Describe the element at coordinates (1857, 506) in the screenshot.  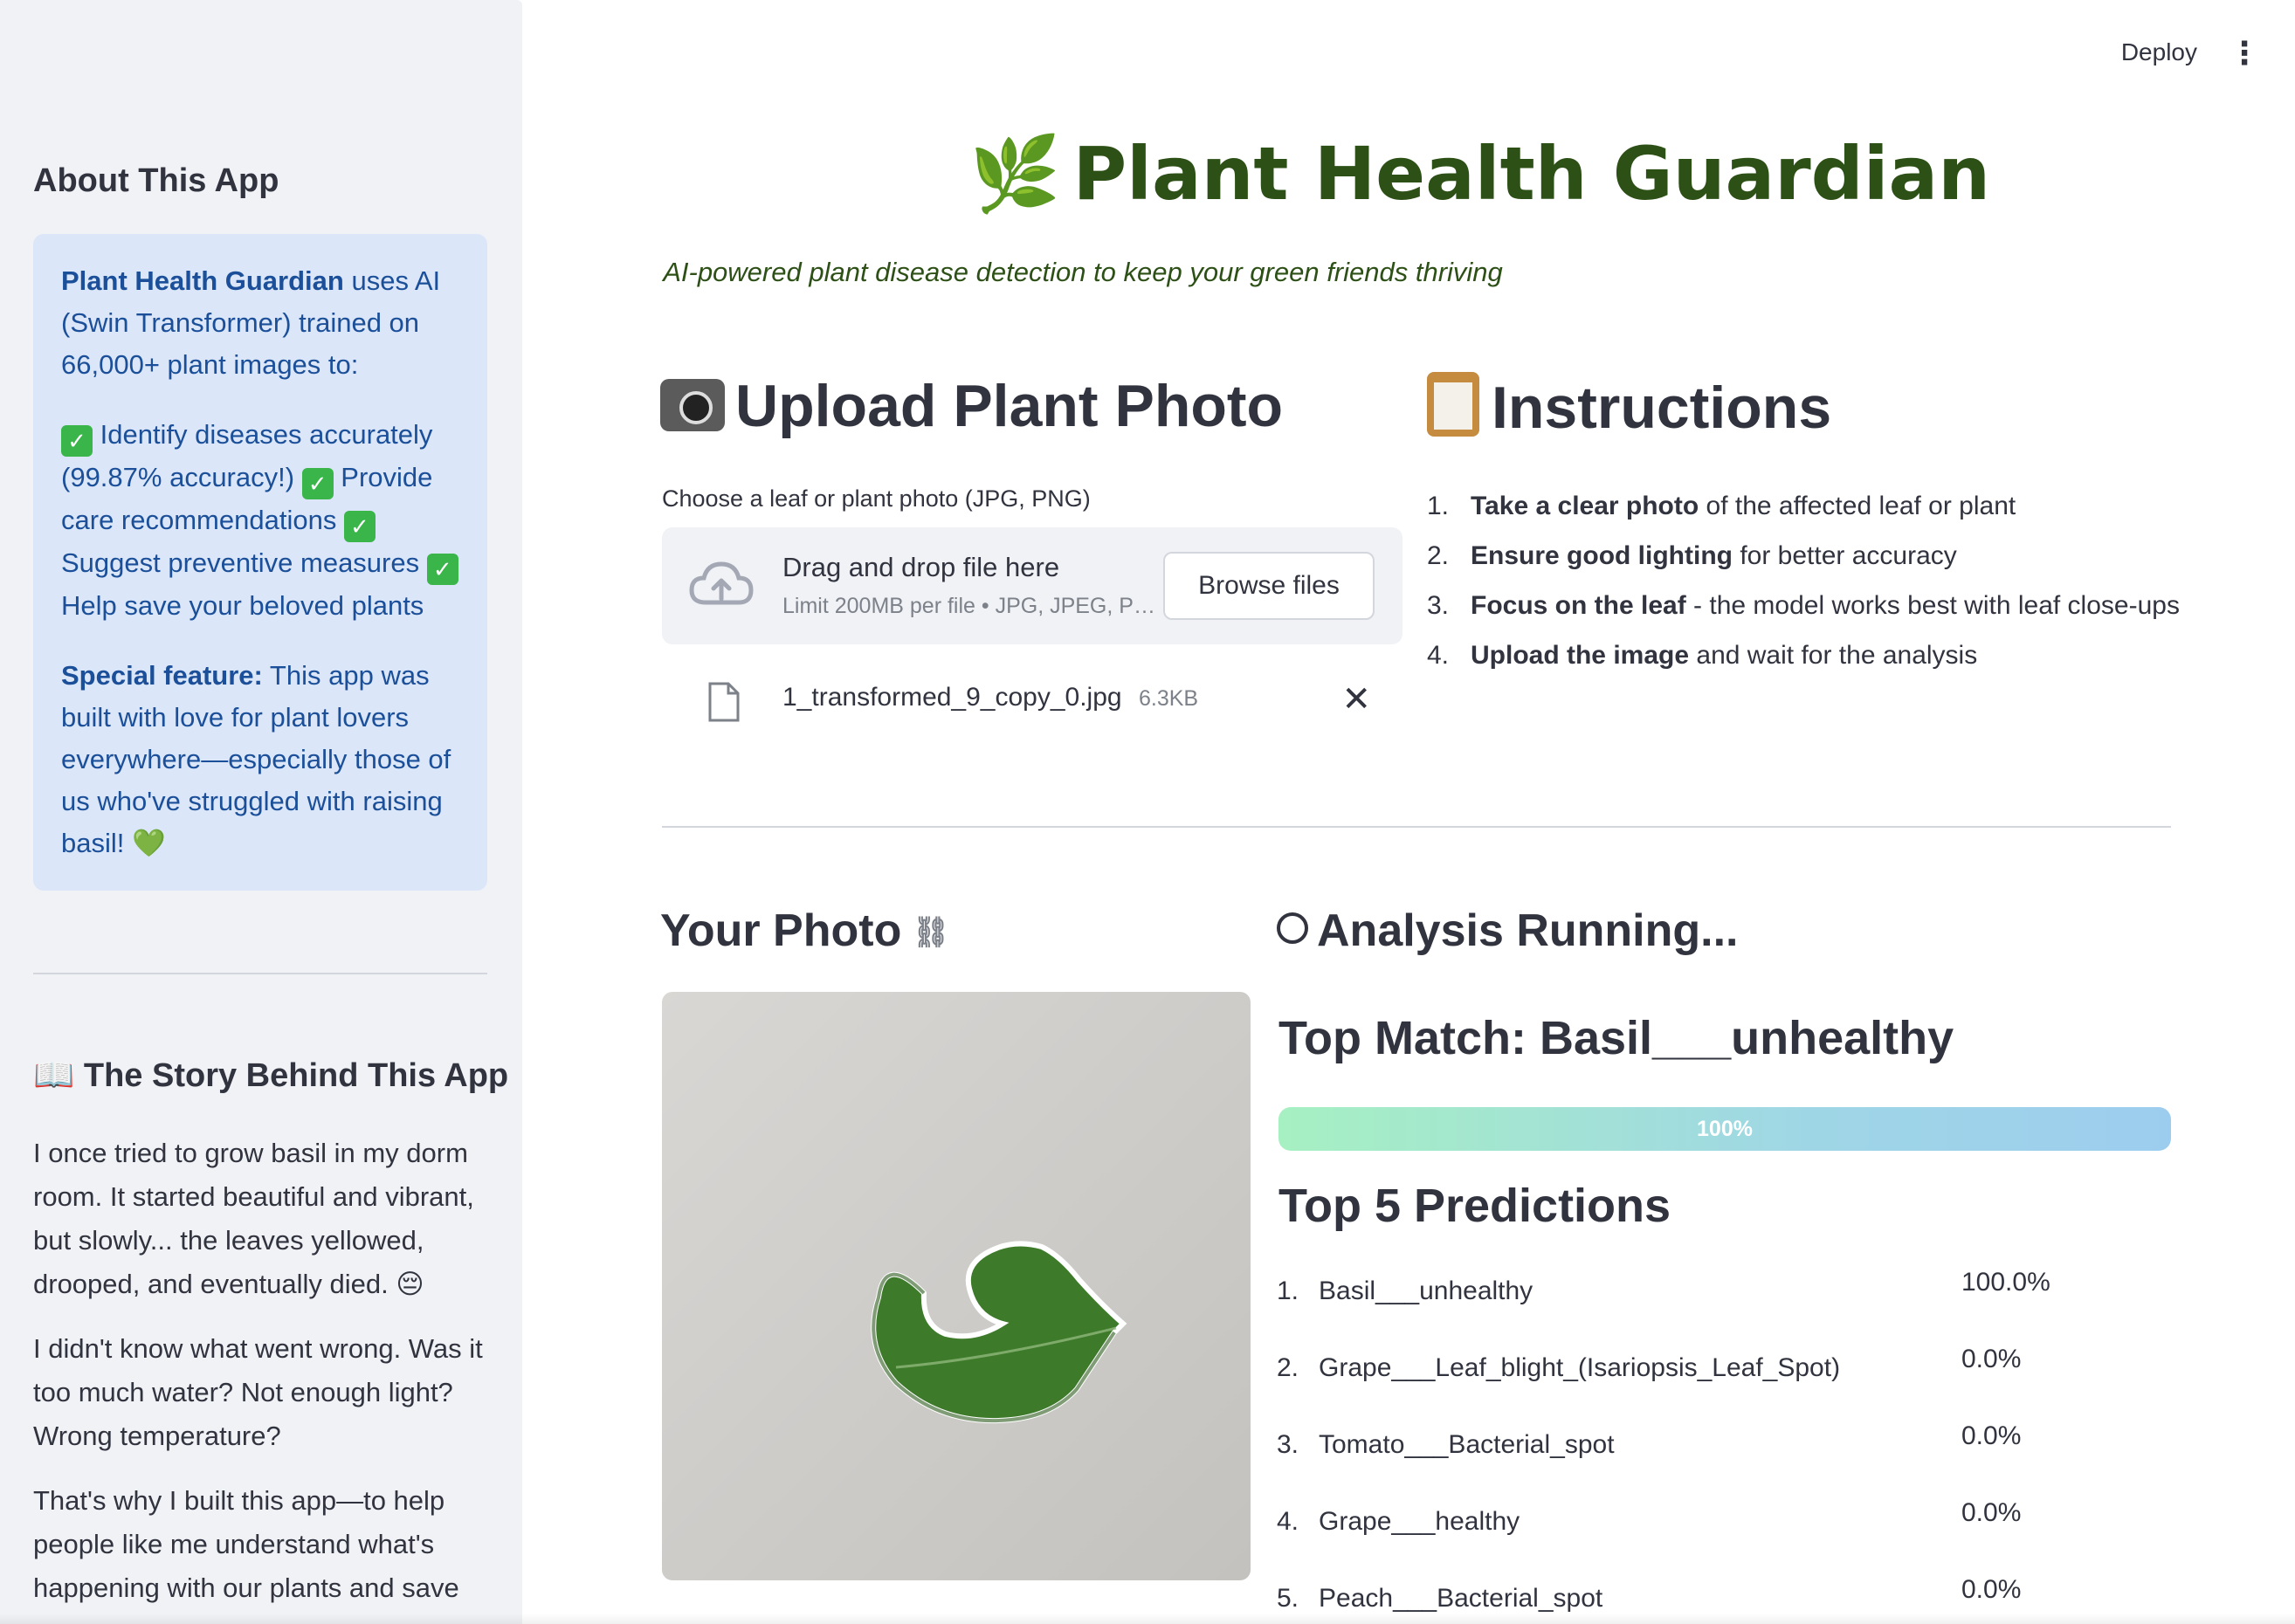
I see `instruction-text: of the affected leaf or plant` at that location.